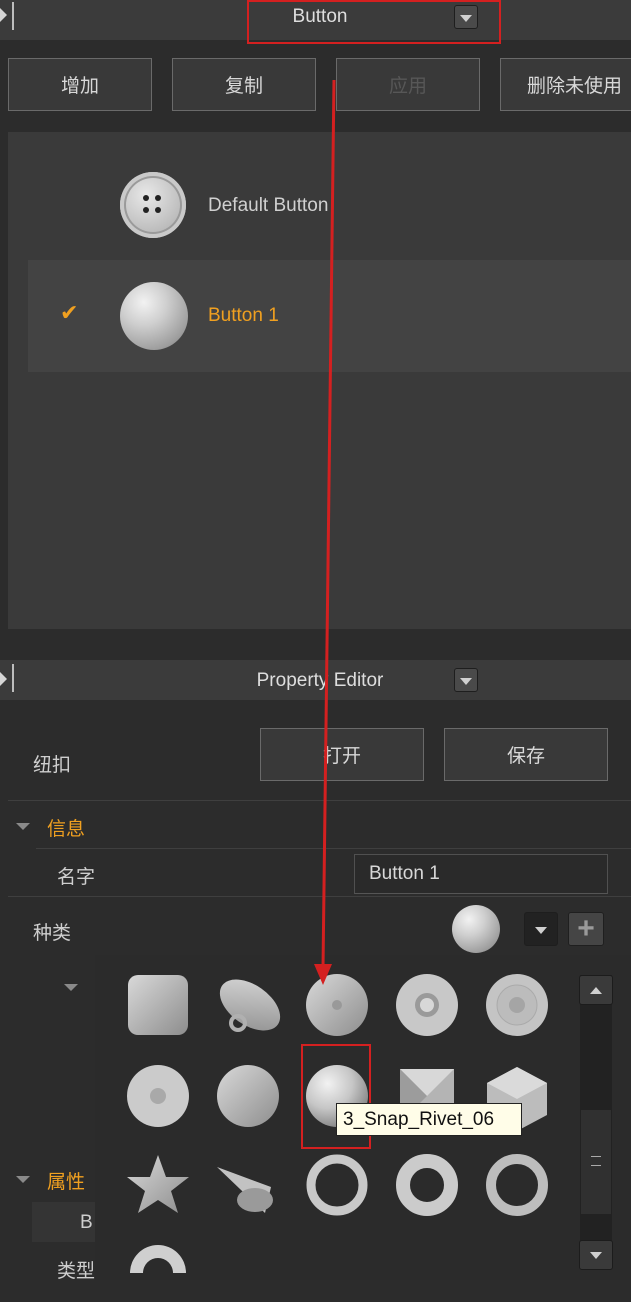 The width and height of the screenshot is (631, 1302). What do you see at coordinates (325, 532) in the screenshot?
I see `annotation-arrow` at bounding box center [325, 532].